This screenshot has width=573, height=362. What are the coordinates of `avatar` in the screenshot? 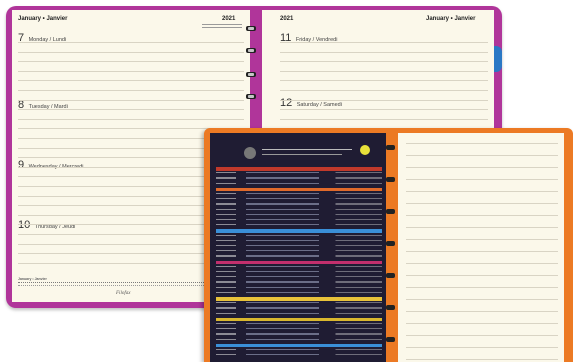 It's located at (250, 153).